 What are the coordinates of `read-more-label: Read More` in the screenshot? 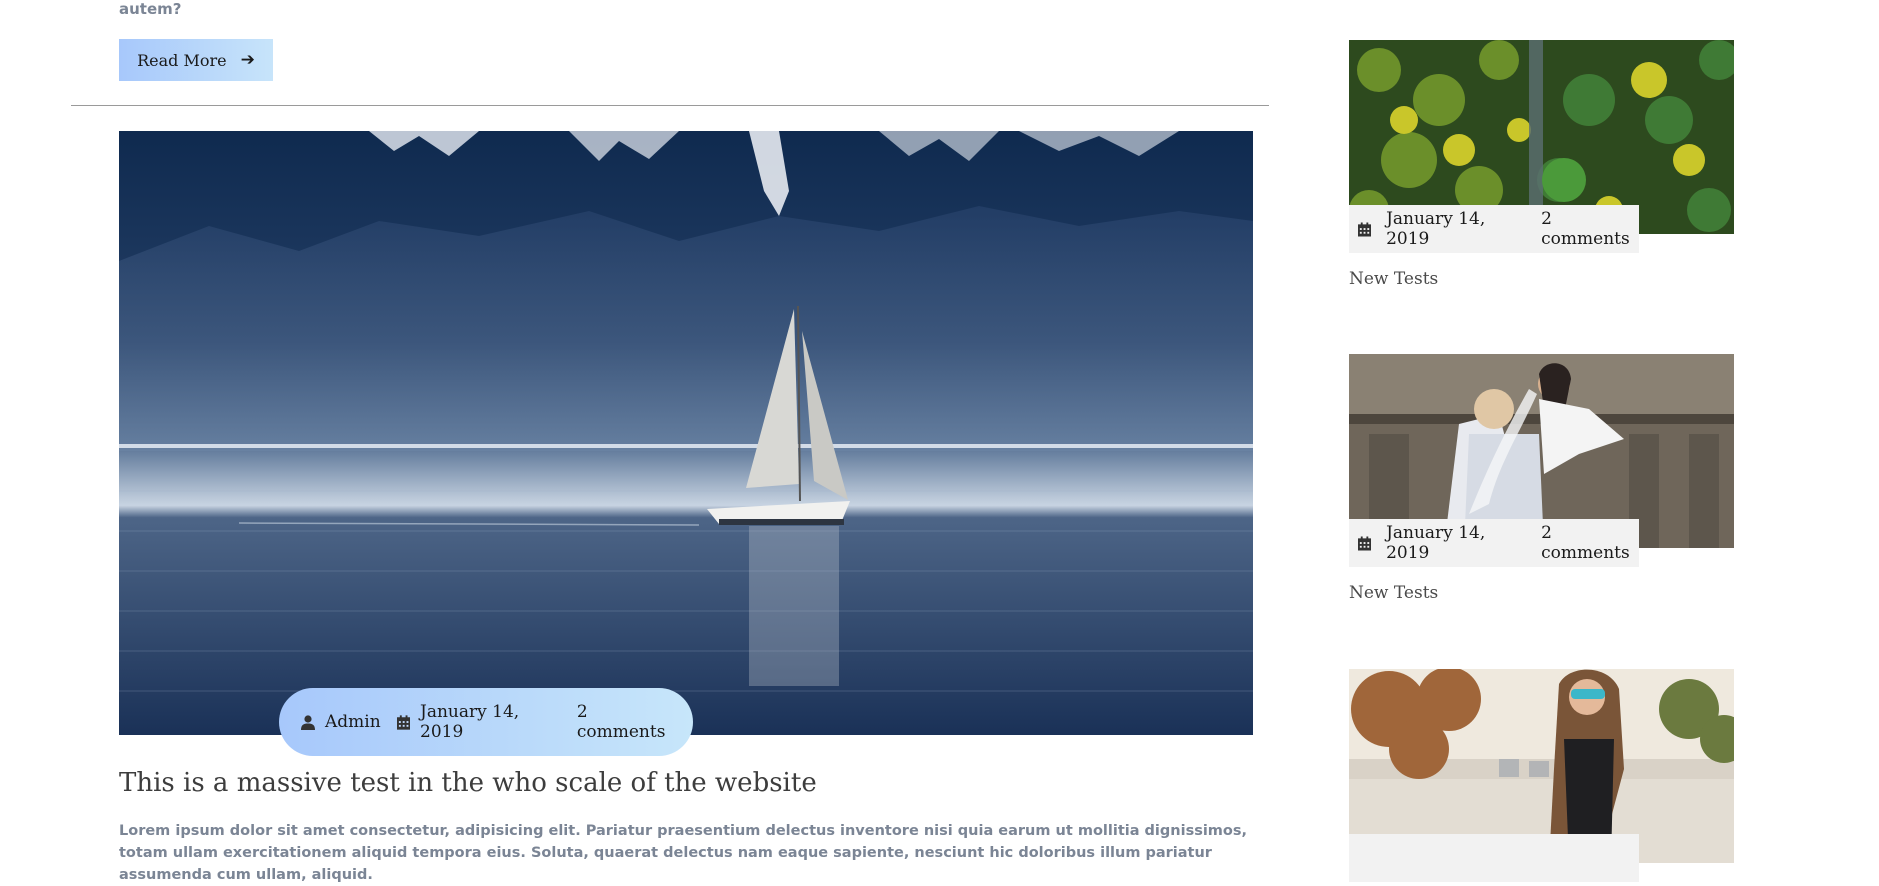 It's located at (182, 60).